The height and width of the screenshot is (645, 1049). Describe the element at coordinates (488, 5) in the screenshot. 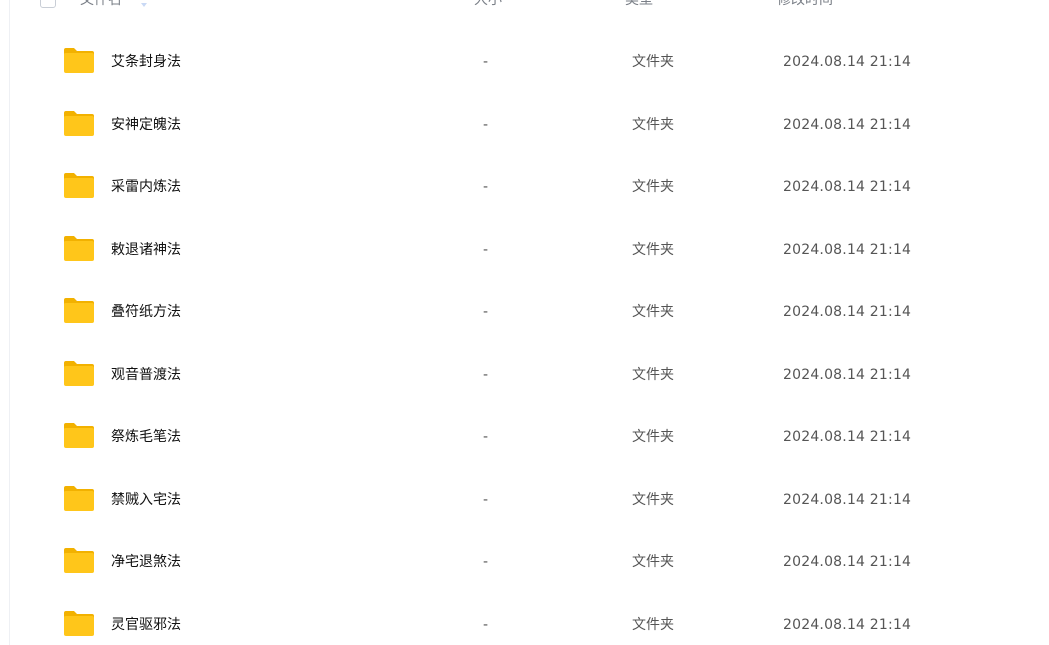

I see `column-header-size: 大小` at that location.